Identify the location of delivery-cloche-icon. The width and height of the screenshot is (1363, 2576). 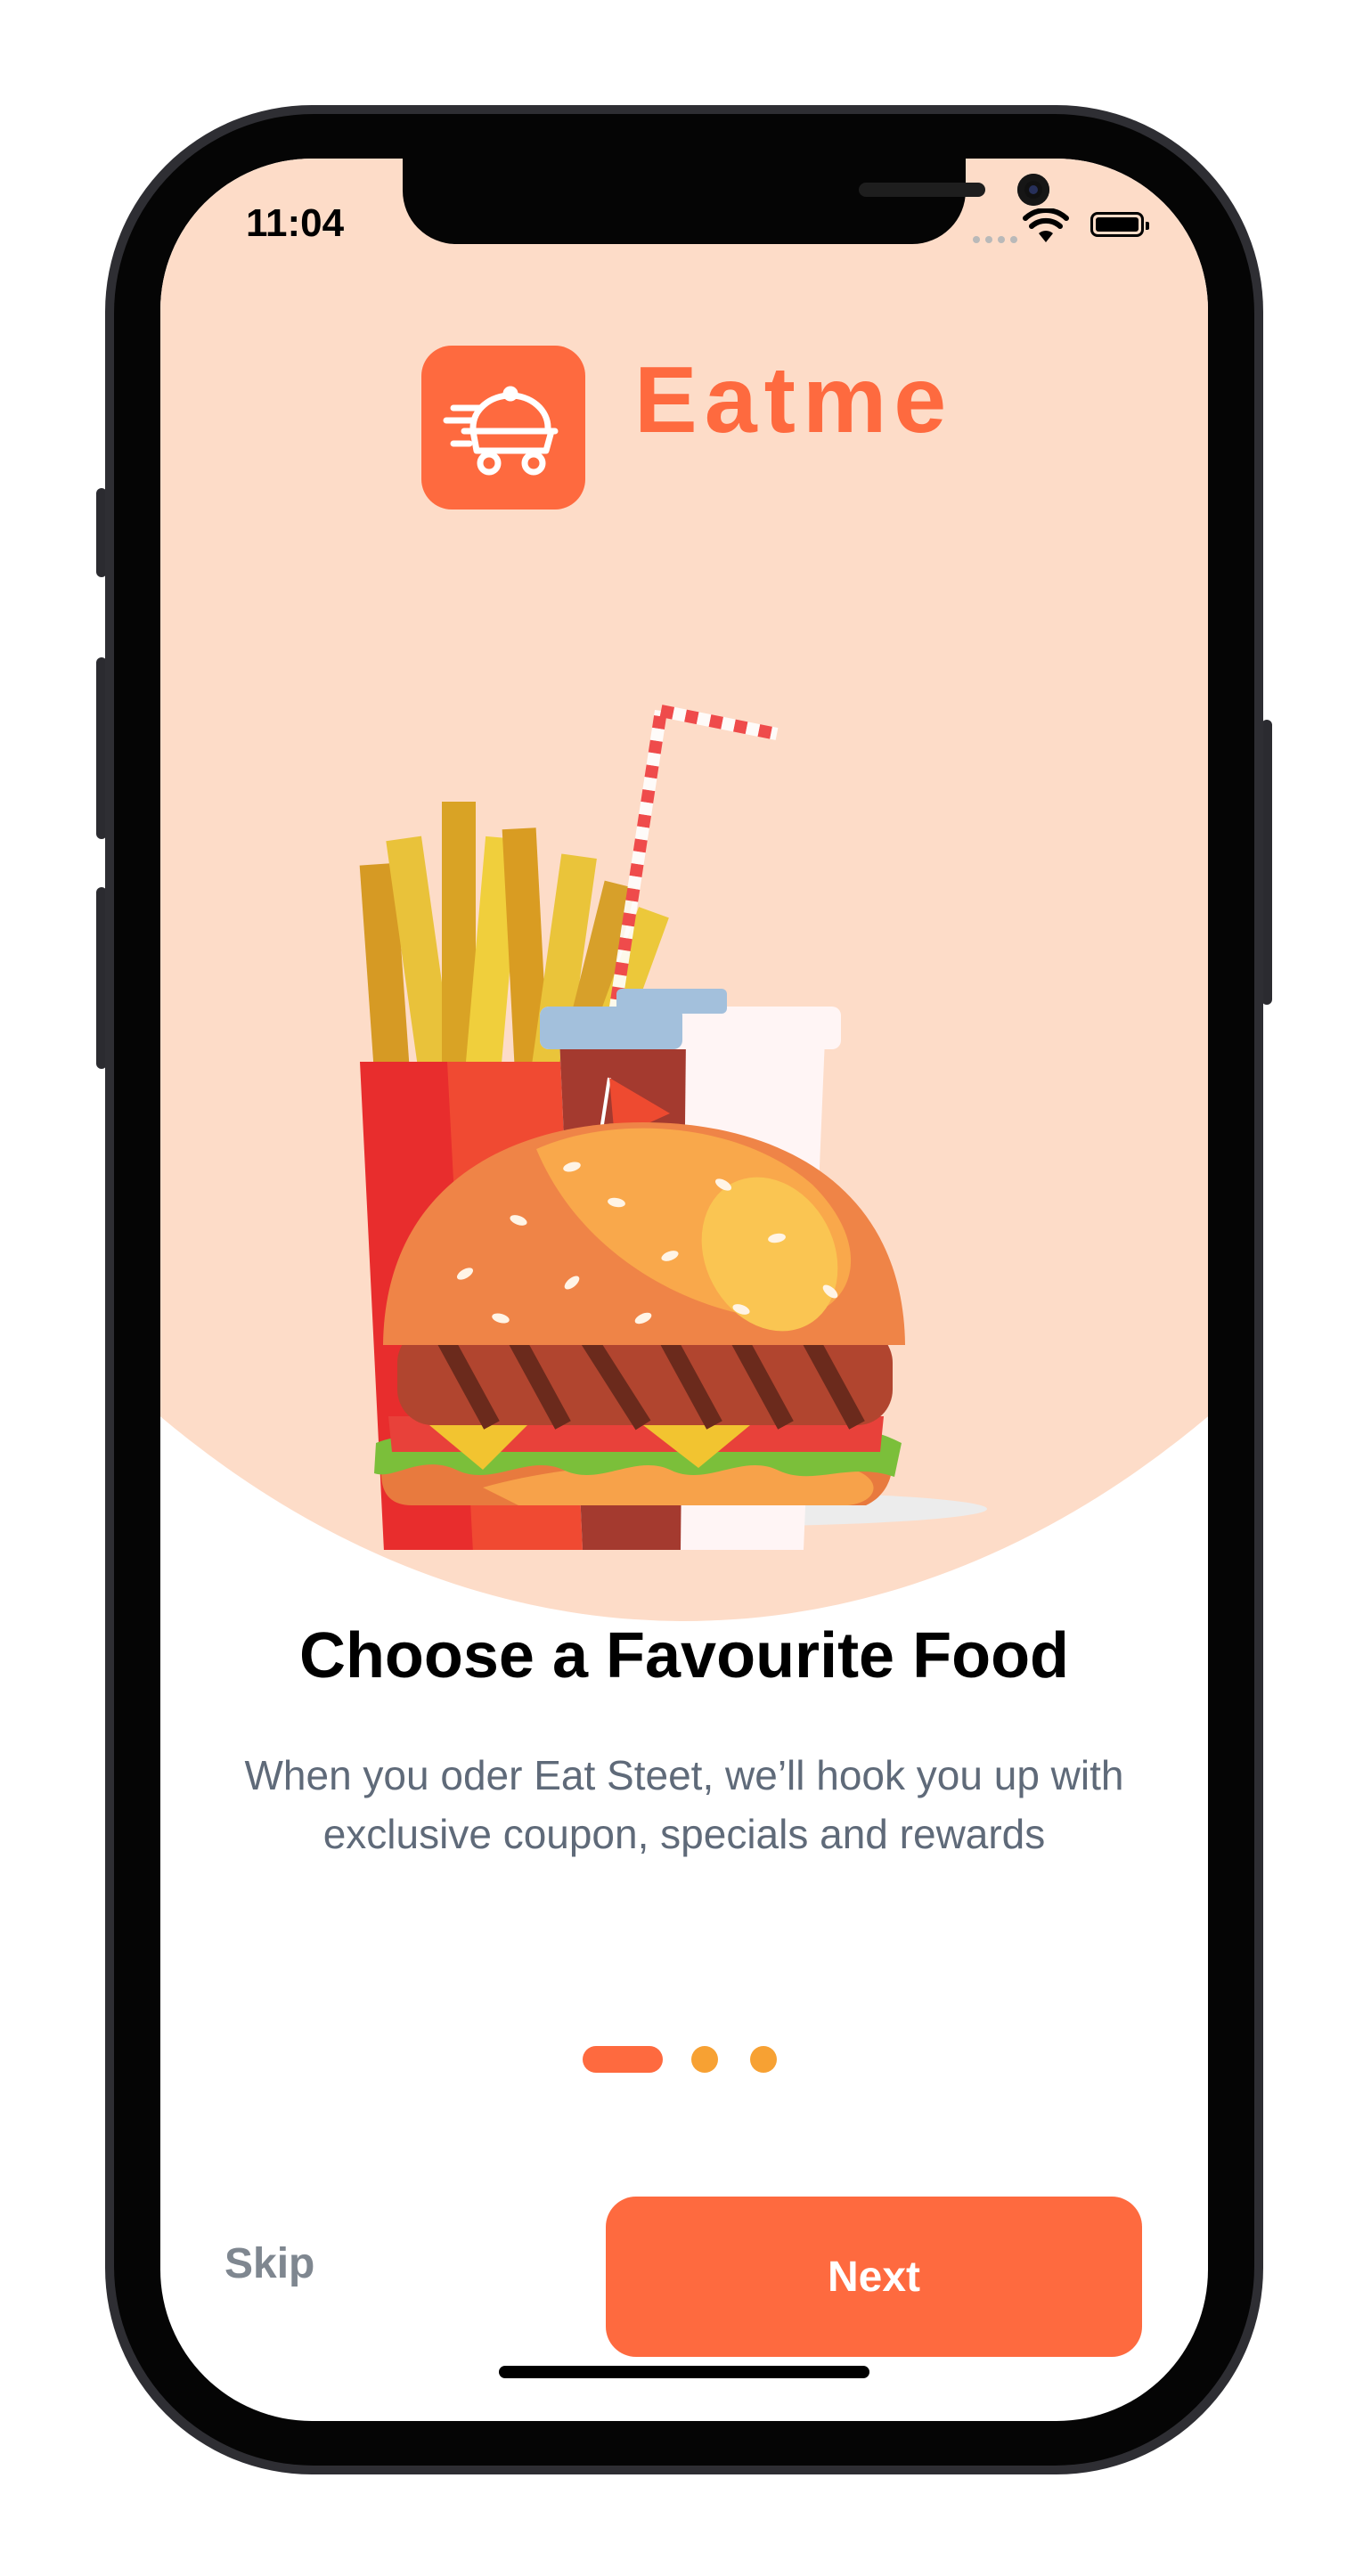
(501, 431).